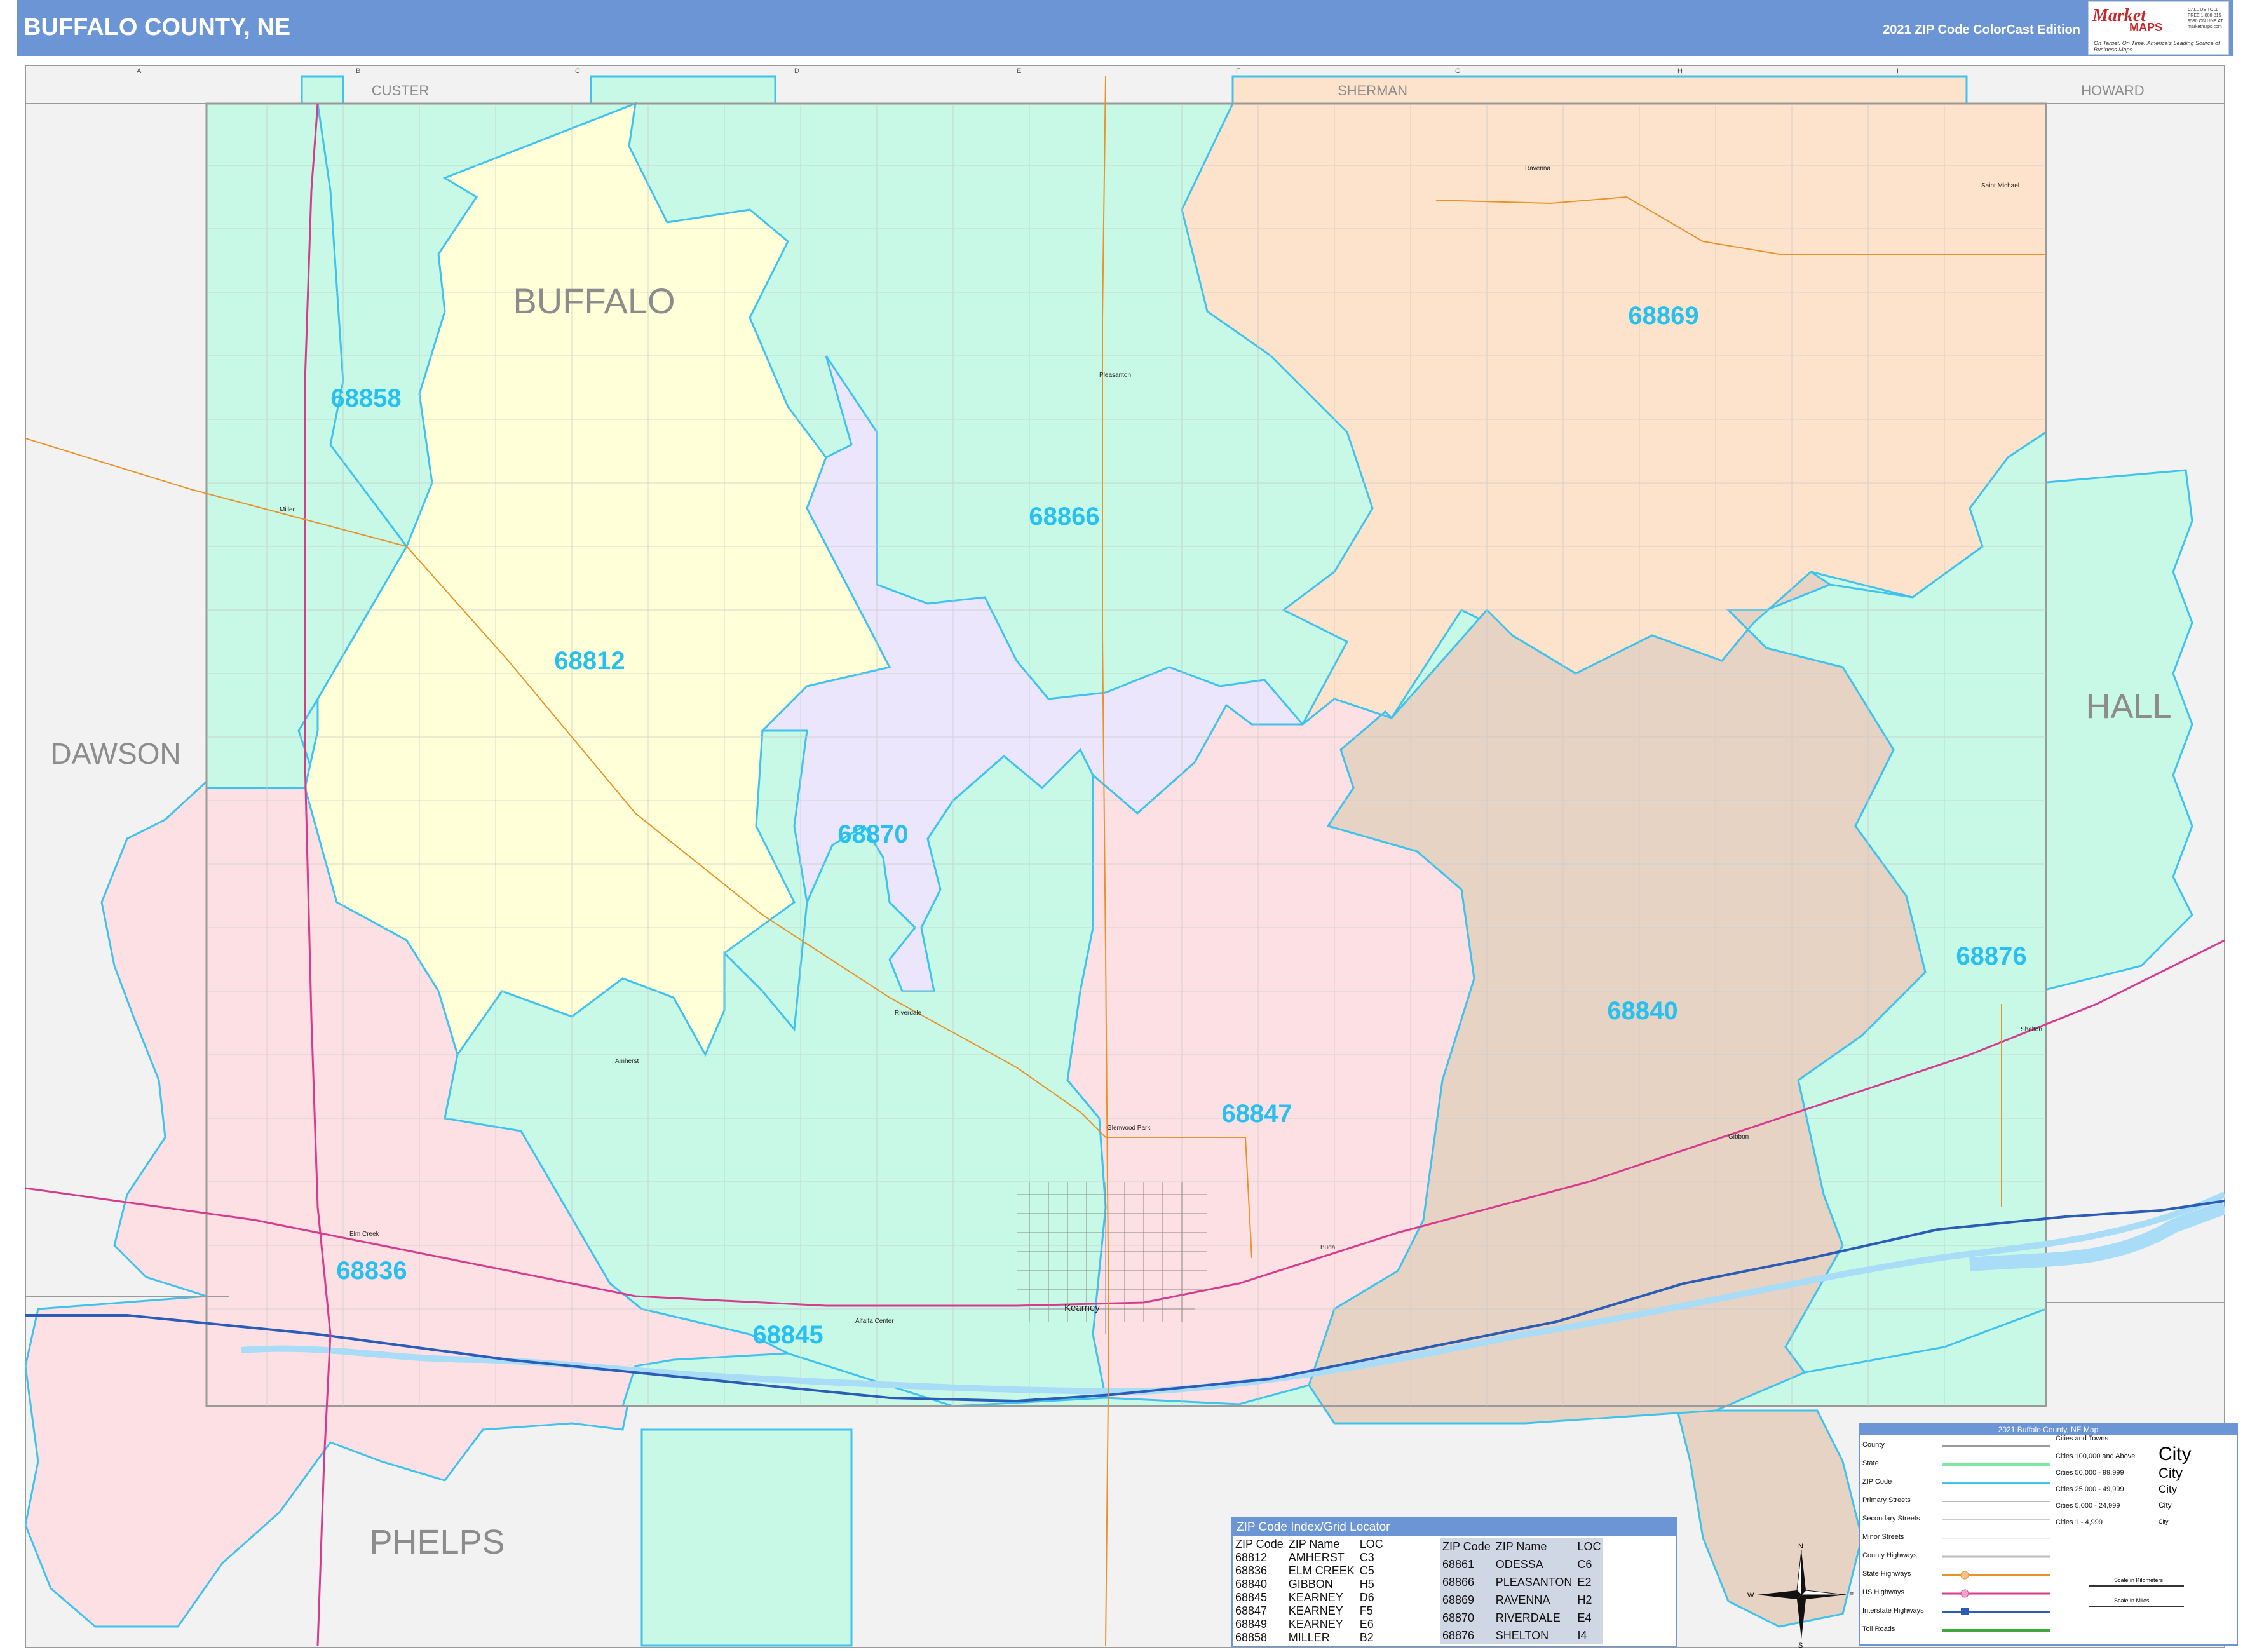  What do you see at coordinates (1891, 1519) in the screenshot?
I see `legend-item-secondary: Secondary Streets` at bounding box center [1891, 1519].